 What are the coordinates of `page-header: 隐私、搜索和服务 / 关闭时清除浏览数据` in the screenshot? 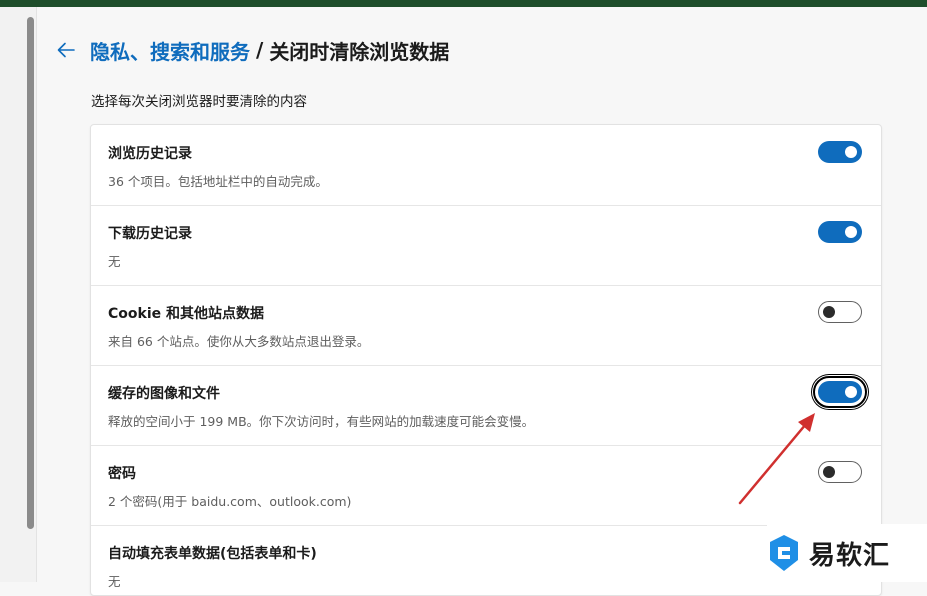 It's located at (252, 50).